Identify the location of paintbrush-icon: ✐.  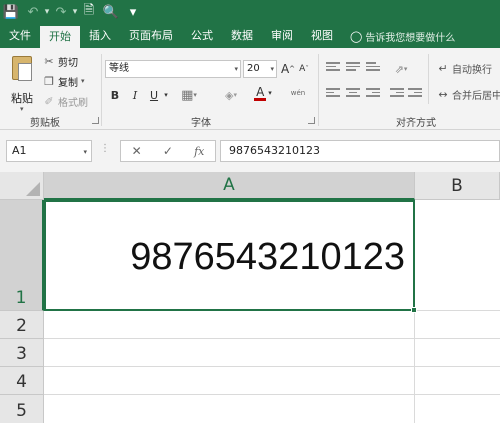
(49, 101).